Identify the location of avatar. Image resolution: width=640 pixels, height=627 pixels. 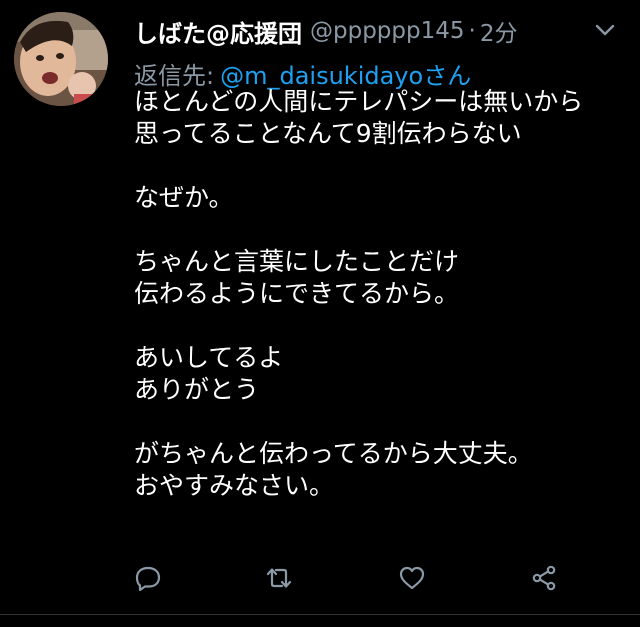
(61, 59).